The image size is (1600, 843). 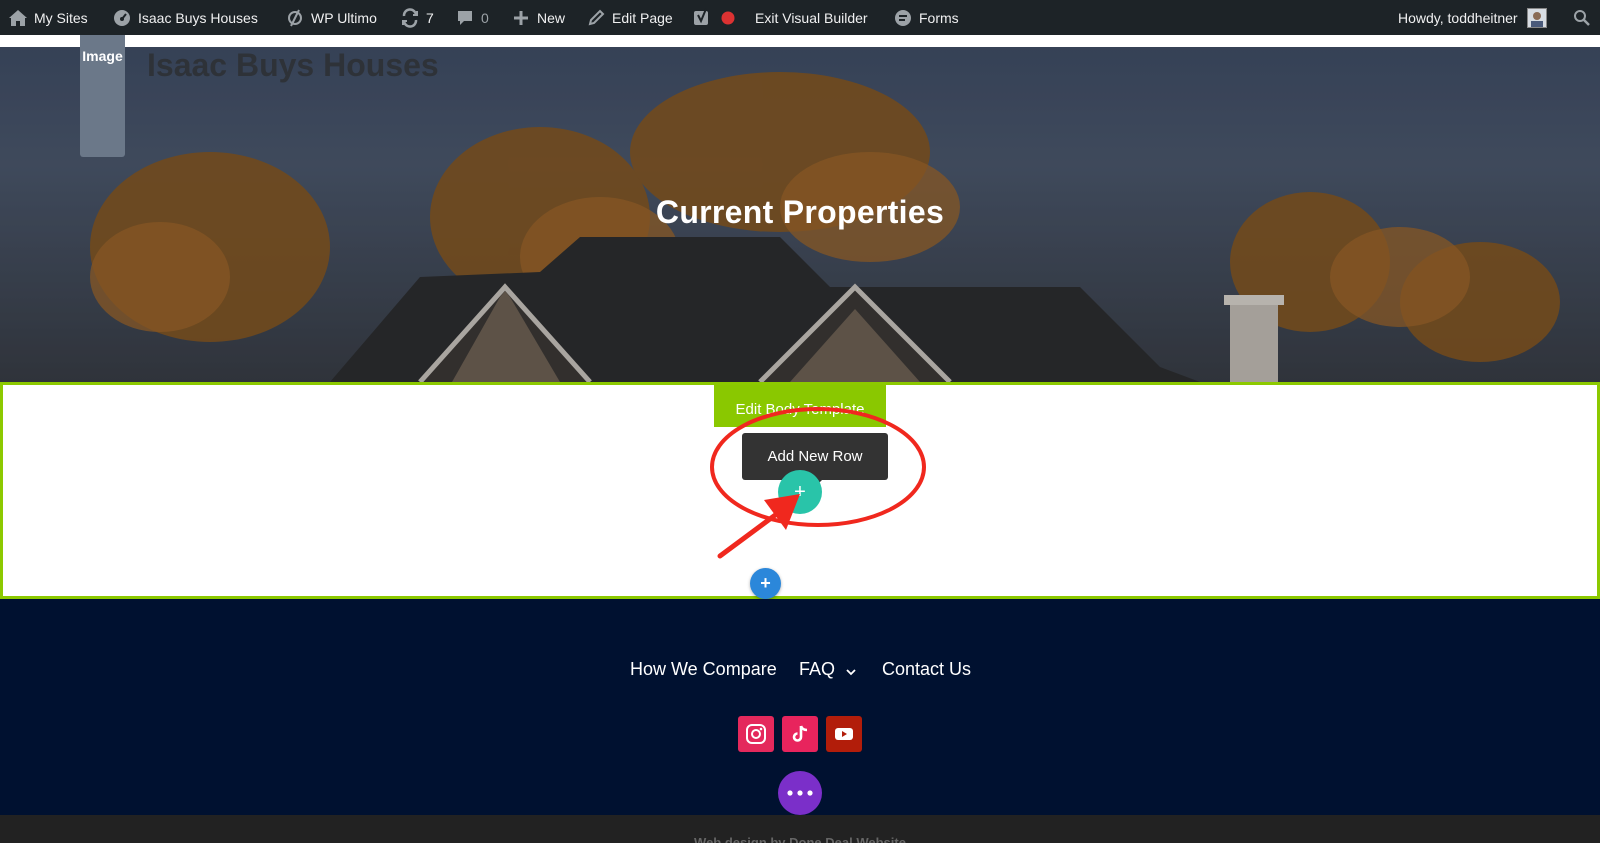 I want to click on updates-icon, so click(x=410, y=17).